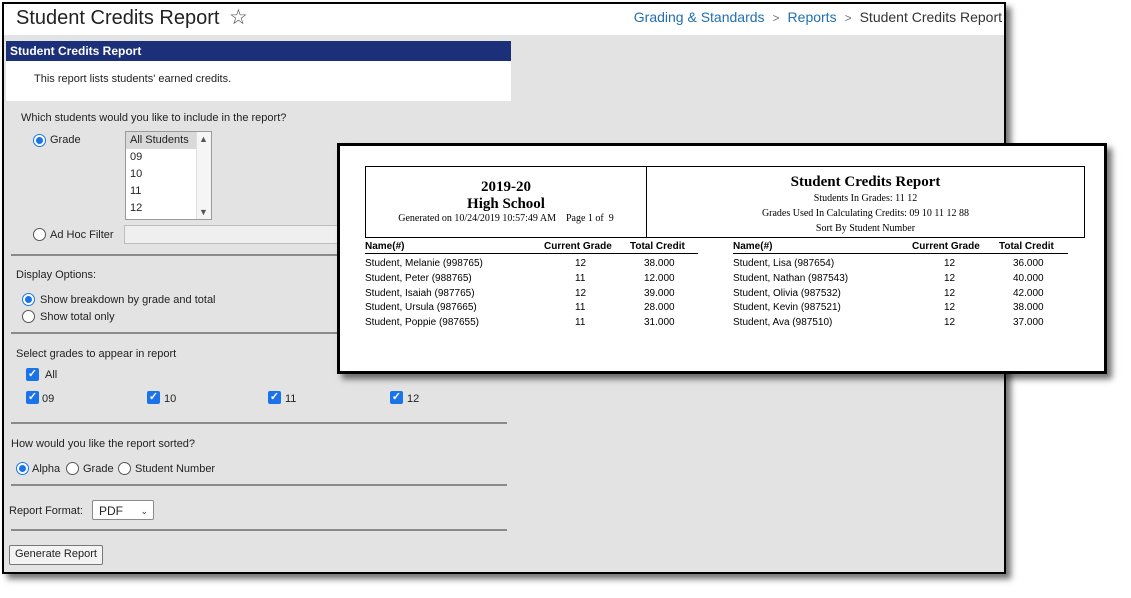  Describe the element at coordinates (424, 263) in the screenshot. I see `report-row-name: Student, Melanie (998765)` at that location.